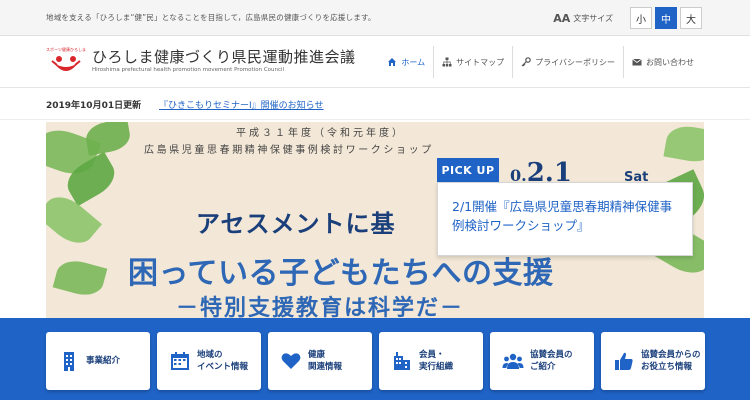 This screenshot has width=750, height=400. Describe the element at coordinates (480, 62) in the screenshot. I see `nav-sitemap-label: サイトマップ` at that location.